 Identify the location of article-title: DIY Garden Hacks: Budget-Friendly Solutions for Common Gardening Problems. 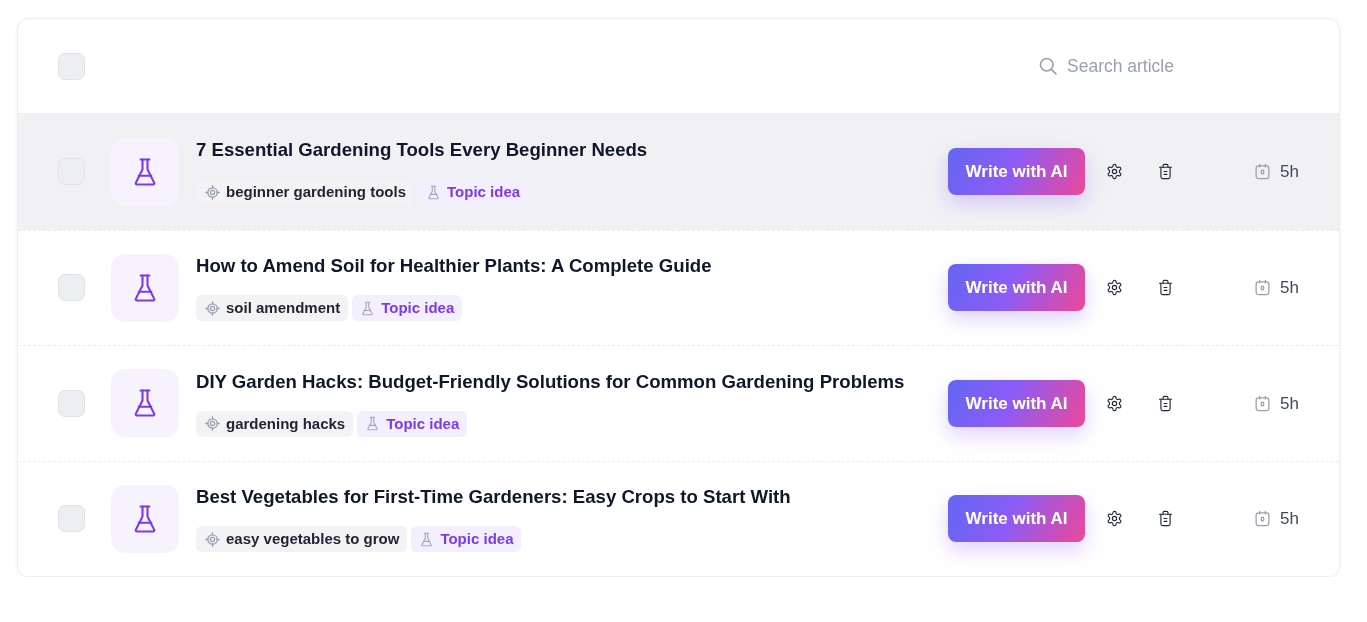
(572, 381).